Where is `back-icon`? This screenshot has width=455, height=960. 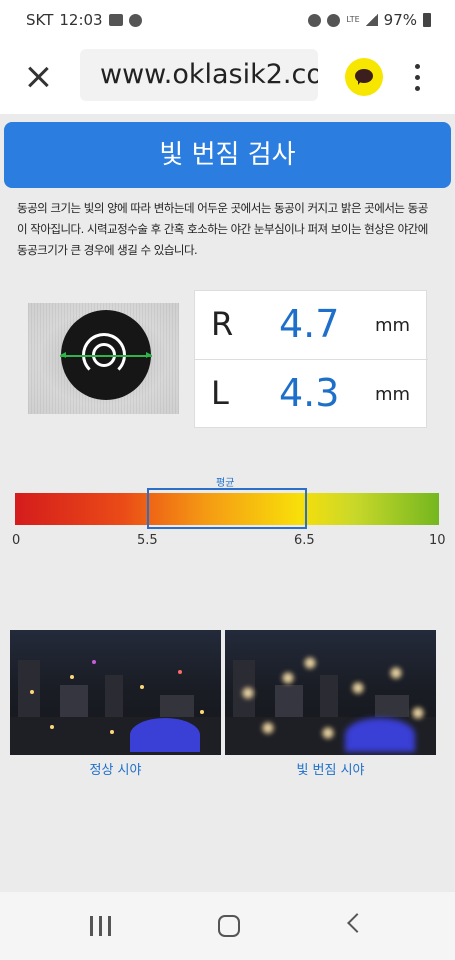
back-icon is located at coordinates (357, 923).